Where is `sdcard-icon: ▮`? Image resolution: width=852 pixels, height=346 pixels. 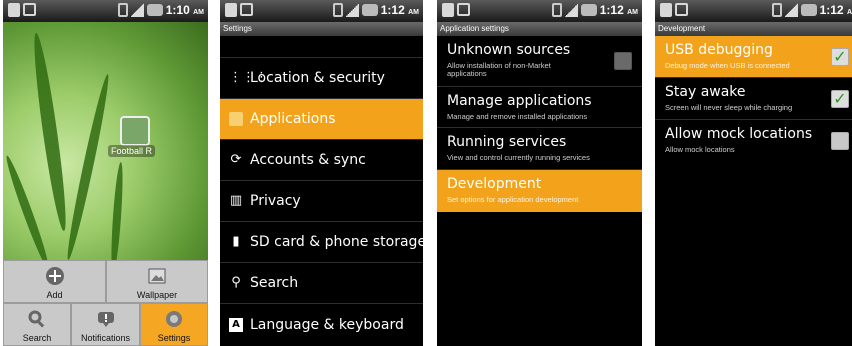
sdcard-icon: ▮ is located at coordinates (236, 241).